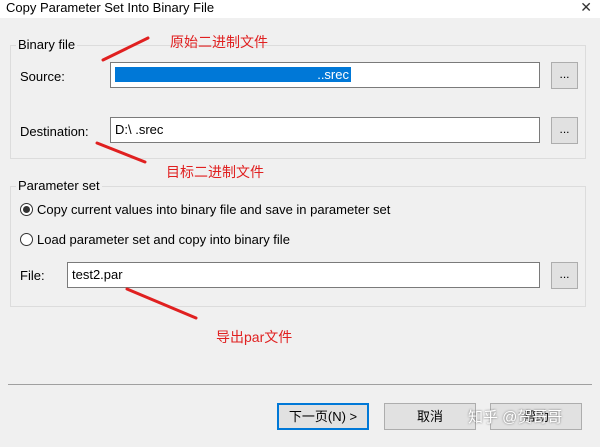 This screenshot has width=600, height=447. I want to click on close-icon: ✕, so click(586, 8).